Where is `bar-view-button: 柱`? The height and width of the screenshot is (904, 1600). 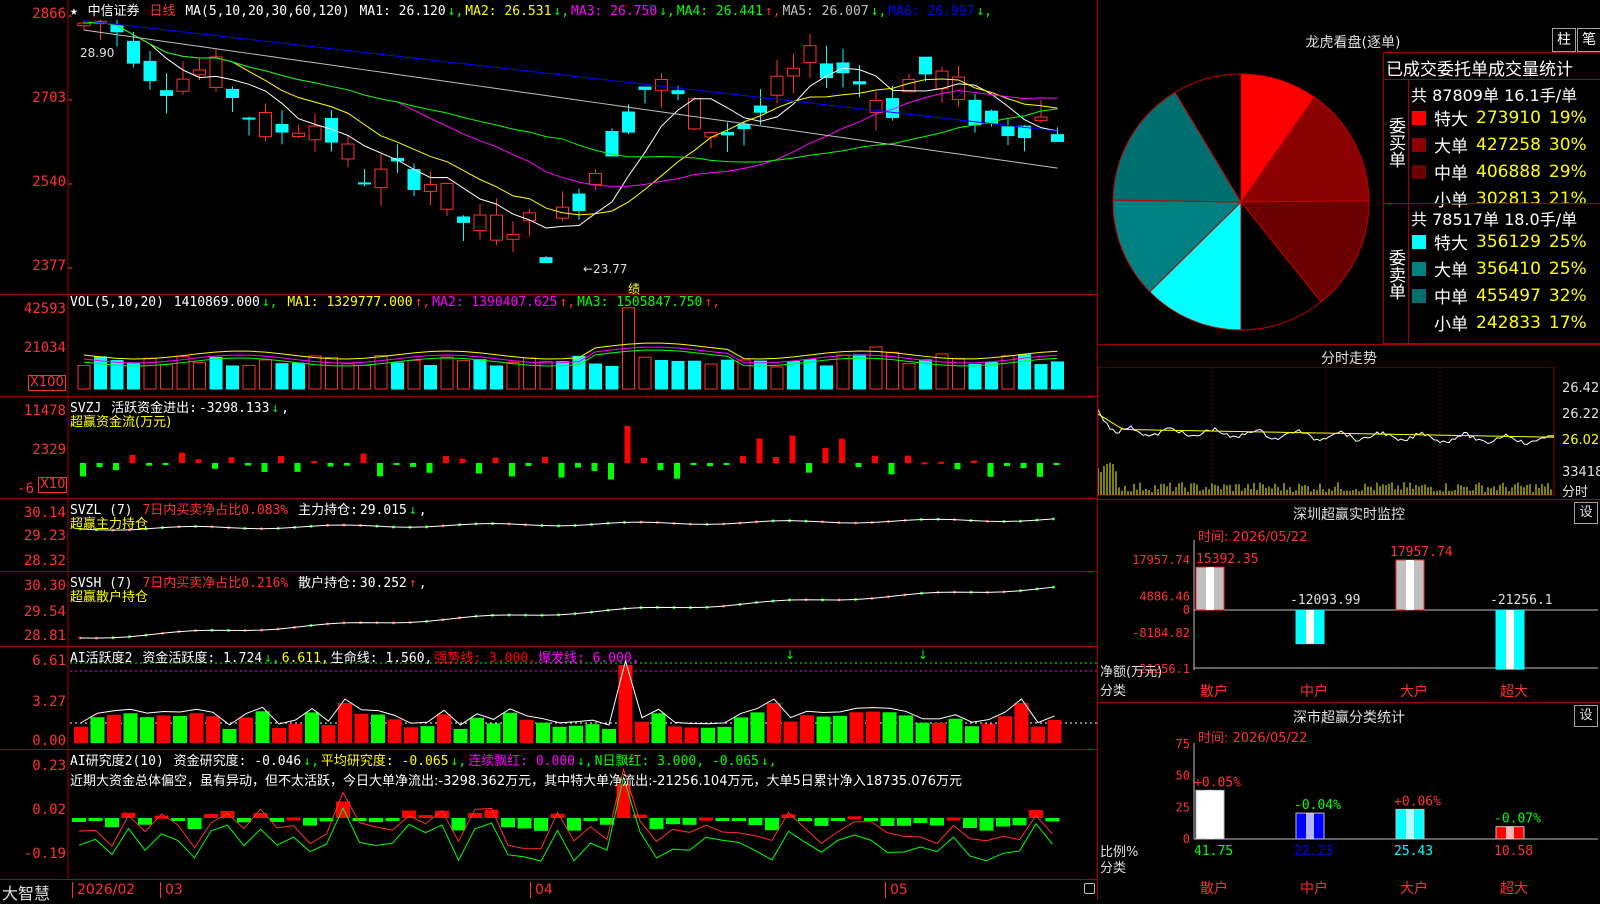 bar-view-button: 柱 is located at coordinates (1564, 40).